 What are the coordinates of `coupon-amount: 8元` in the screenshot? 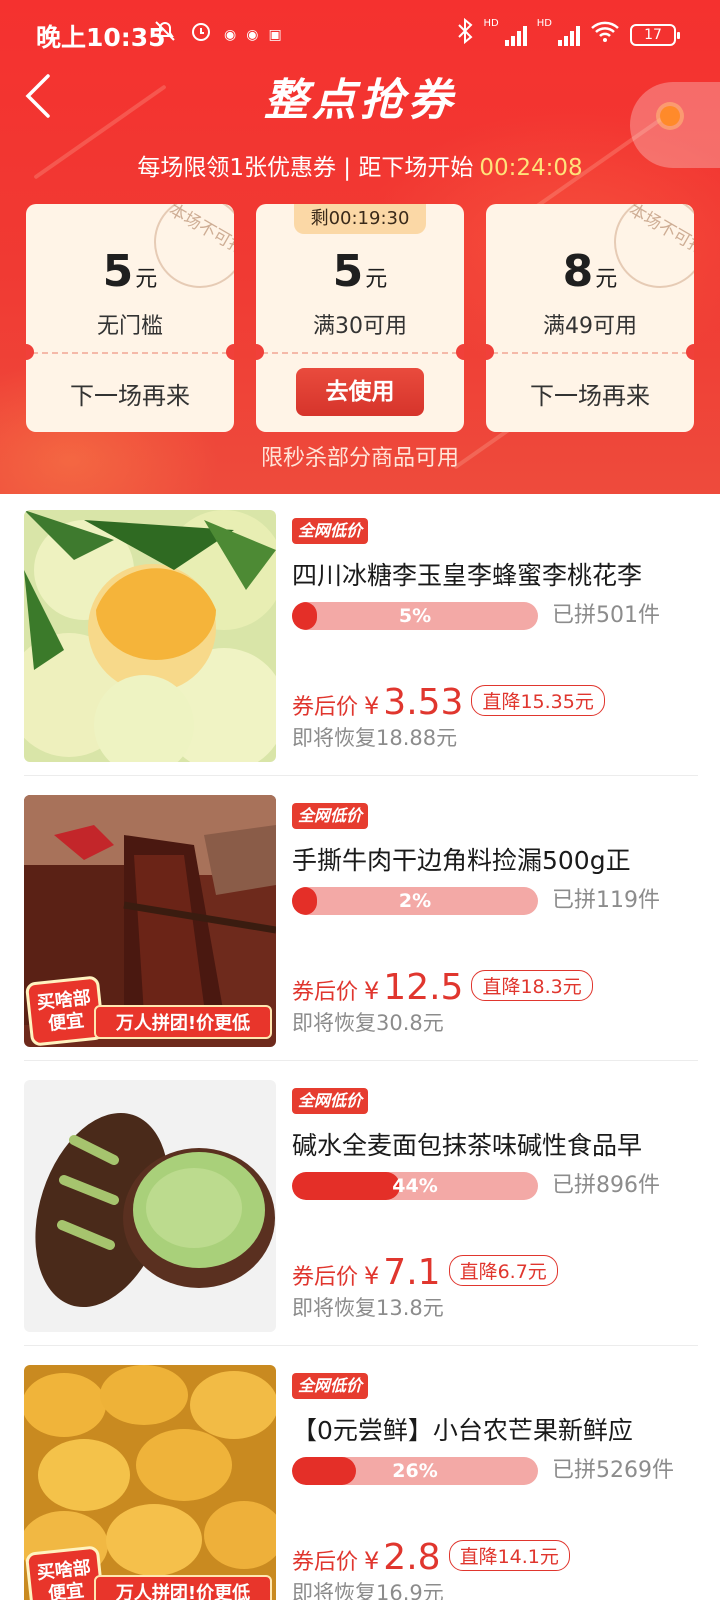 It's located at (590, 271).